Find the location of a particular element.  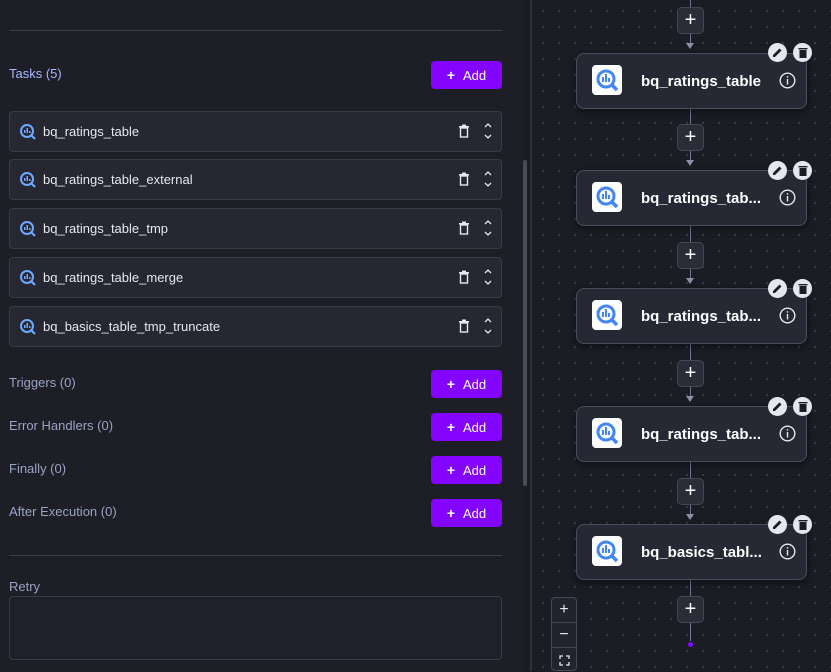

tasks-title: Tasks (5) is located at coordinates (35, 73).